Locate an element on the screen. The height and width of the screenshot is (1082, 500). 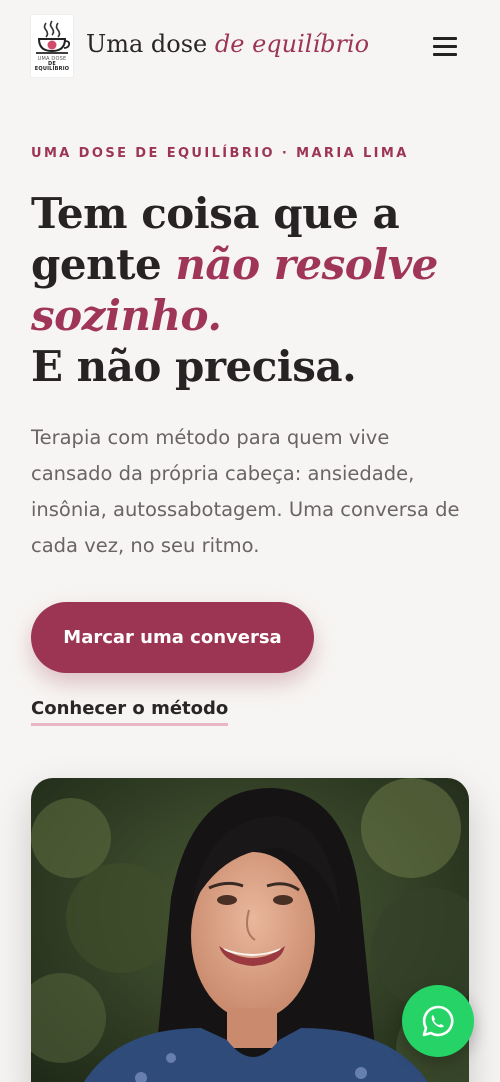
headline-part2: E não precisa. is located at coordinates (194, 366).